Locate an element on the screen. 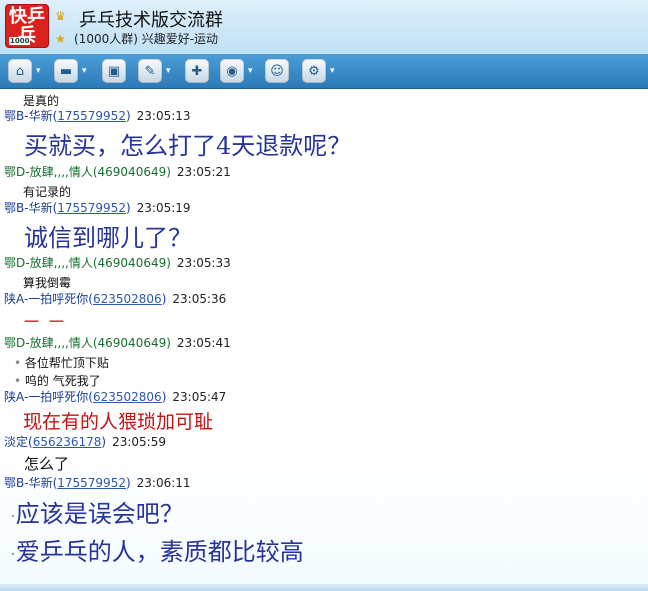 Image resolution: width=648 pixels, height=591 pixels. message-header: 鄂B-华新(175579952) 23:06:11 is located at coordinates (97, 483).